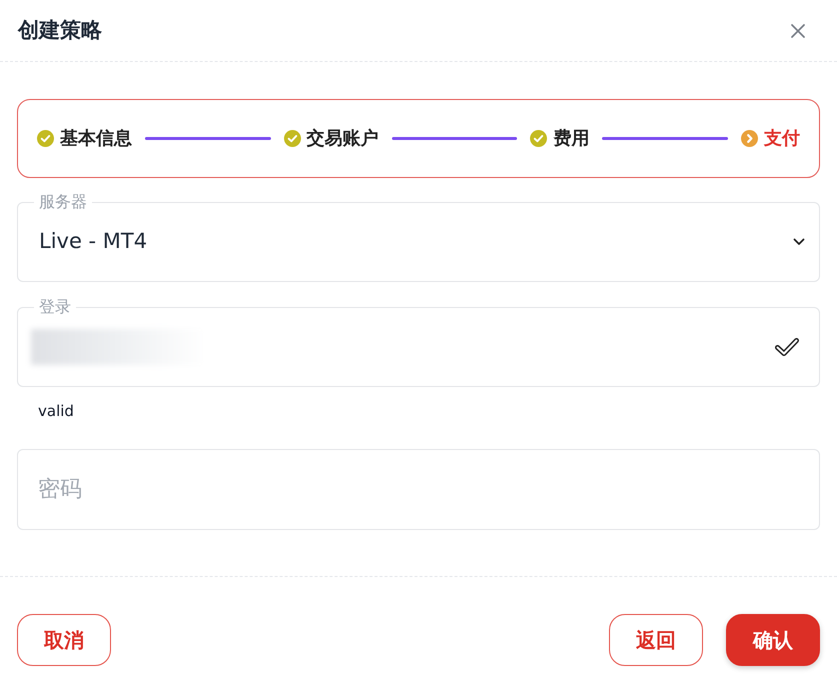 This screenshot has height=686, width=837. What do you see at coordinates (342, 139) in the screenshot?
I see `step-label: 交易账户` at bounding box center [342, 139].